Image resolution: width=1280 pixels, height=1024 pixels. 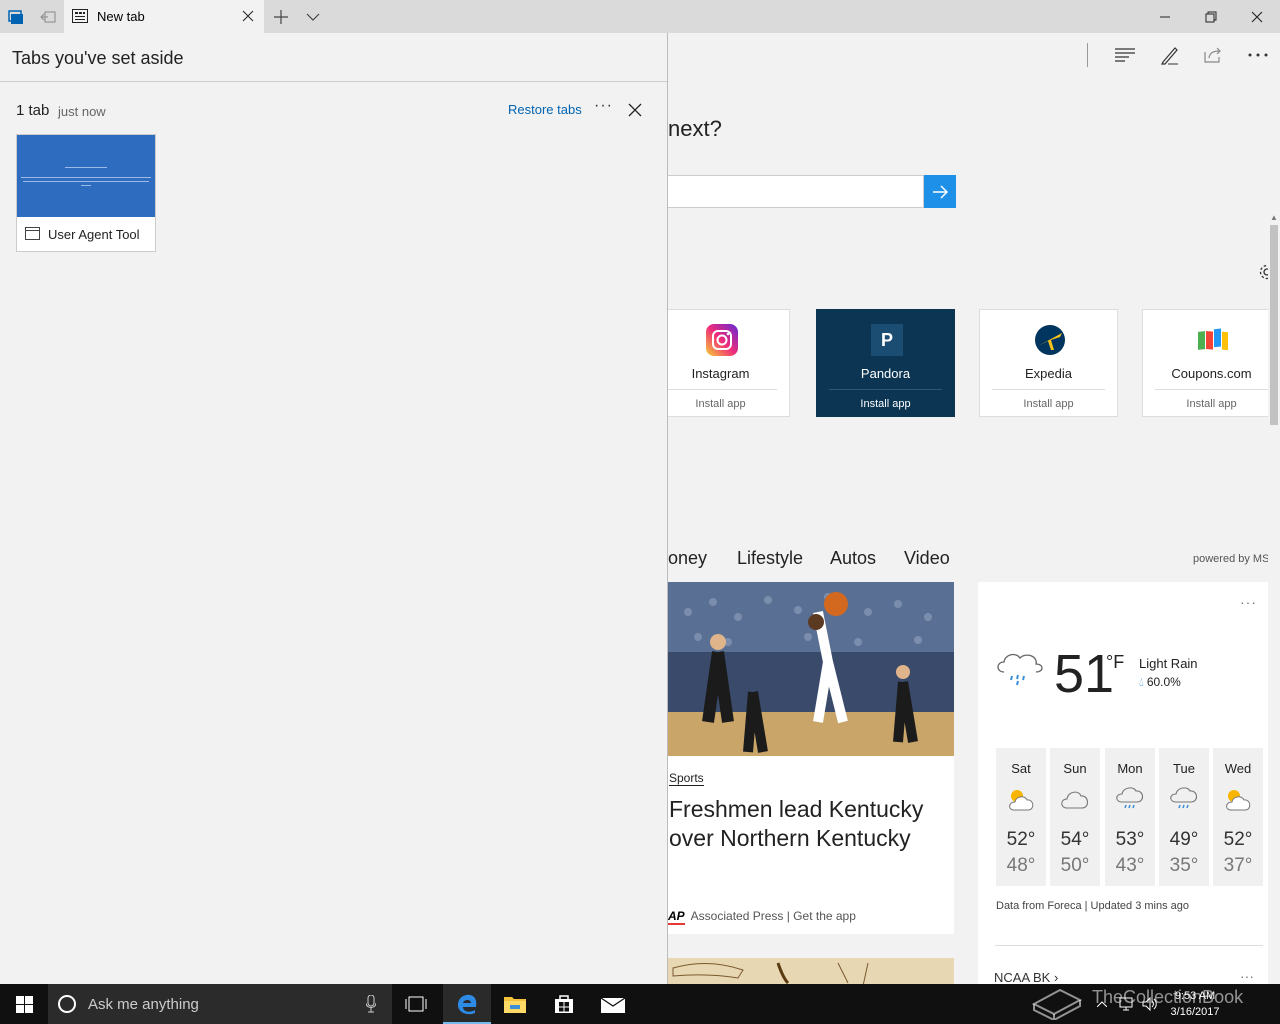 What do you see at coordinates (48, 16) in the screenshot?
I see `set-tabs-aside-icon` at bounding box center [48, 16].